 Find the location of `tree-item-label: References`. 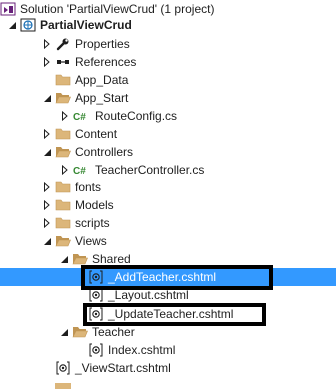

tree-item-label: References is located at coordinates (106, 62).